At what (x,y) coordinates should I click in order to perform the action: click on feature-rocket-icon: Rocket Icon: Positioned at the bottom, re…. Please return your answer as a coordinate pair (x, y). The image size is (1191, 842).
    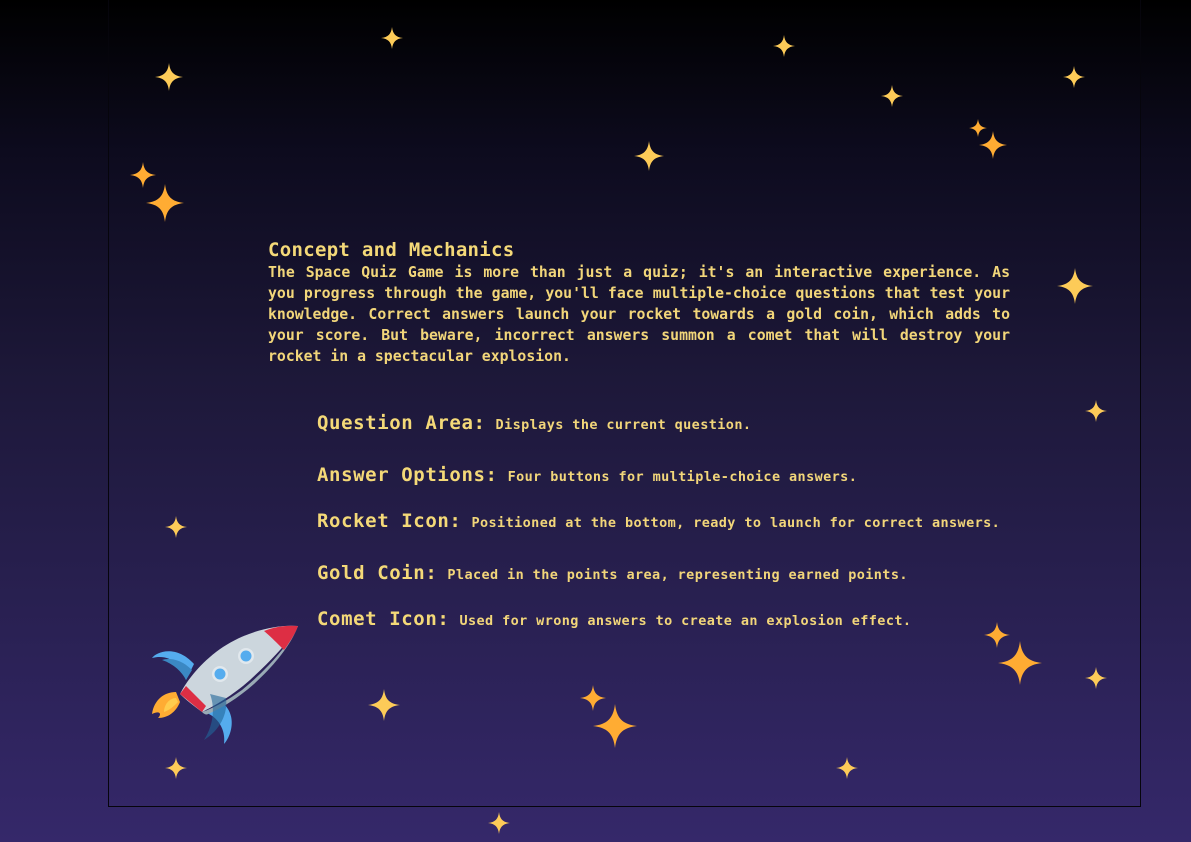
    Looking at the image, I should click on (658, 521).